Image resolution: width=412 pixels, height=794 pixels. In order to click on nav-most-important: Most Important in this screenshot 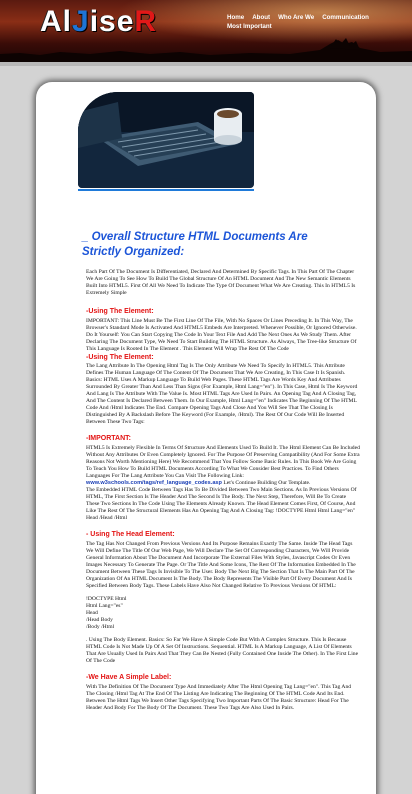, I will do `click(249, 26)`.